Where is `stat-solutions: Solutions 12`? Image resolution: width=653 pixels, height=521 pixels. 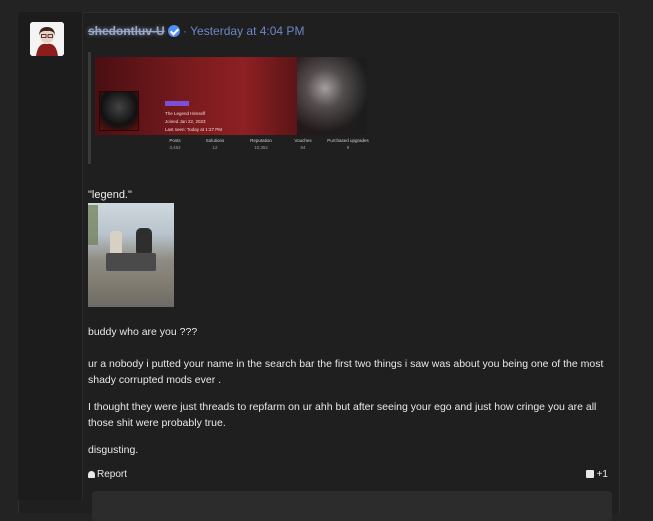 stat-solutions: Solutions 12 is located at coordinates (215, 144).